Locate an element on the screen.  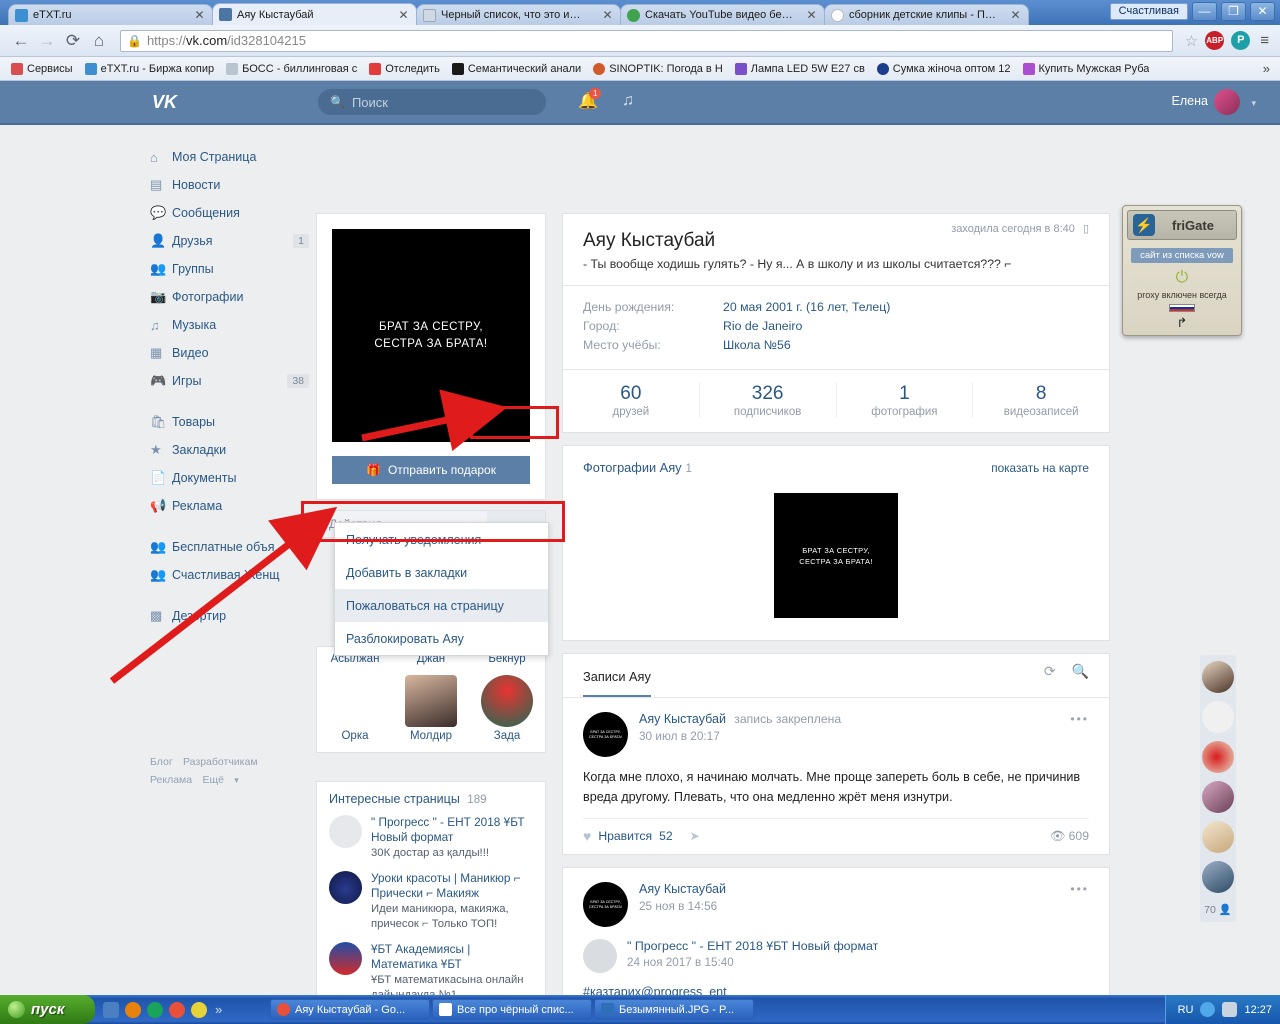
counter-friends: 60 друзей is located at coordinates (631, 400).